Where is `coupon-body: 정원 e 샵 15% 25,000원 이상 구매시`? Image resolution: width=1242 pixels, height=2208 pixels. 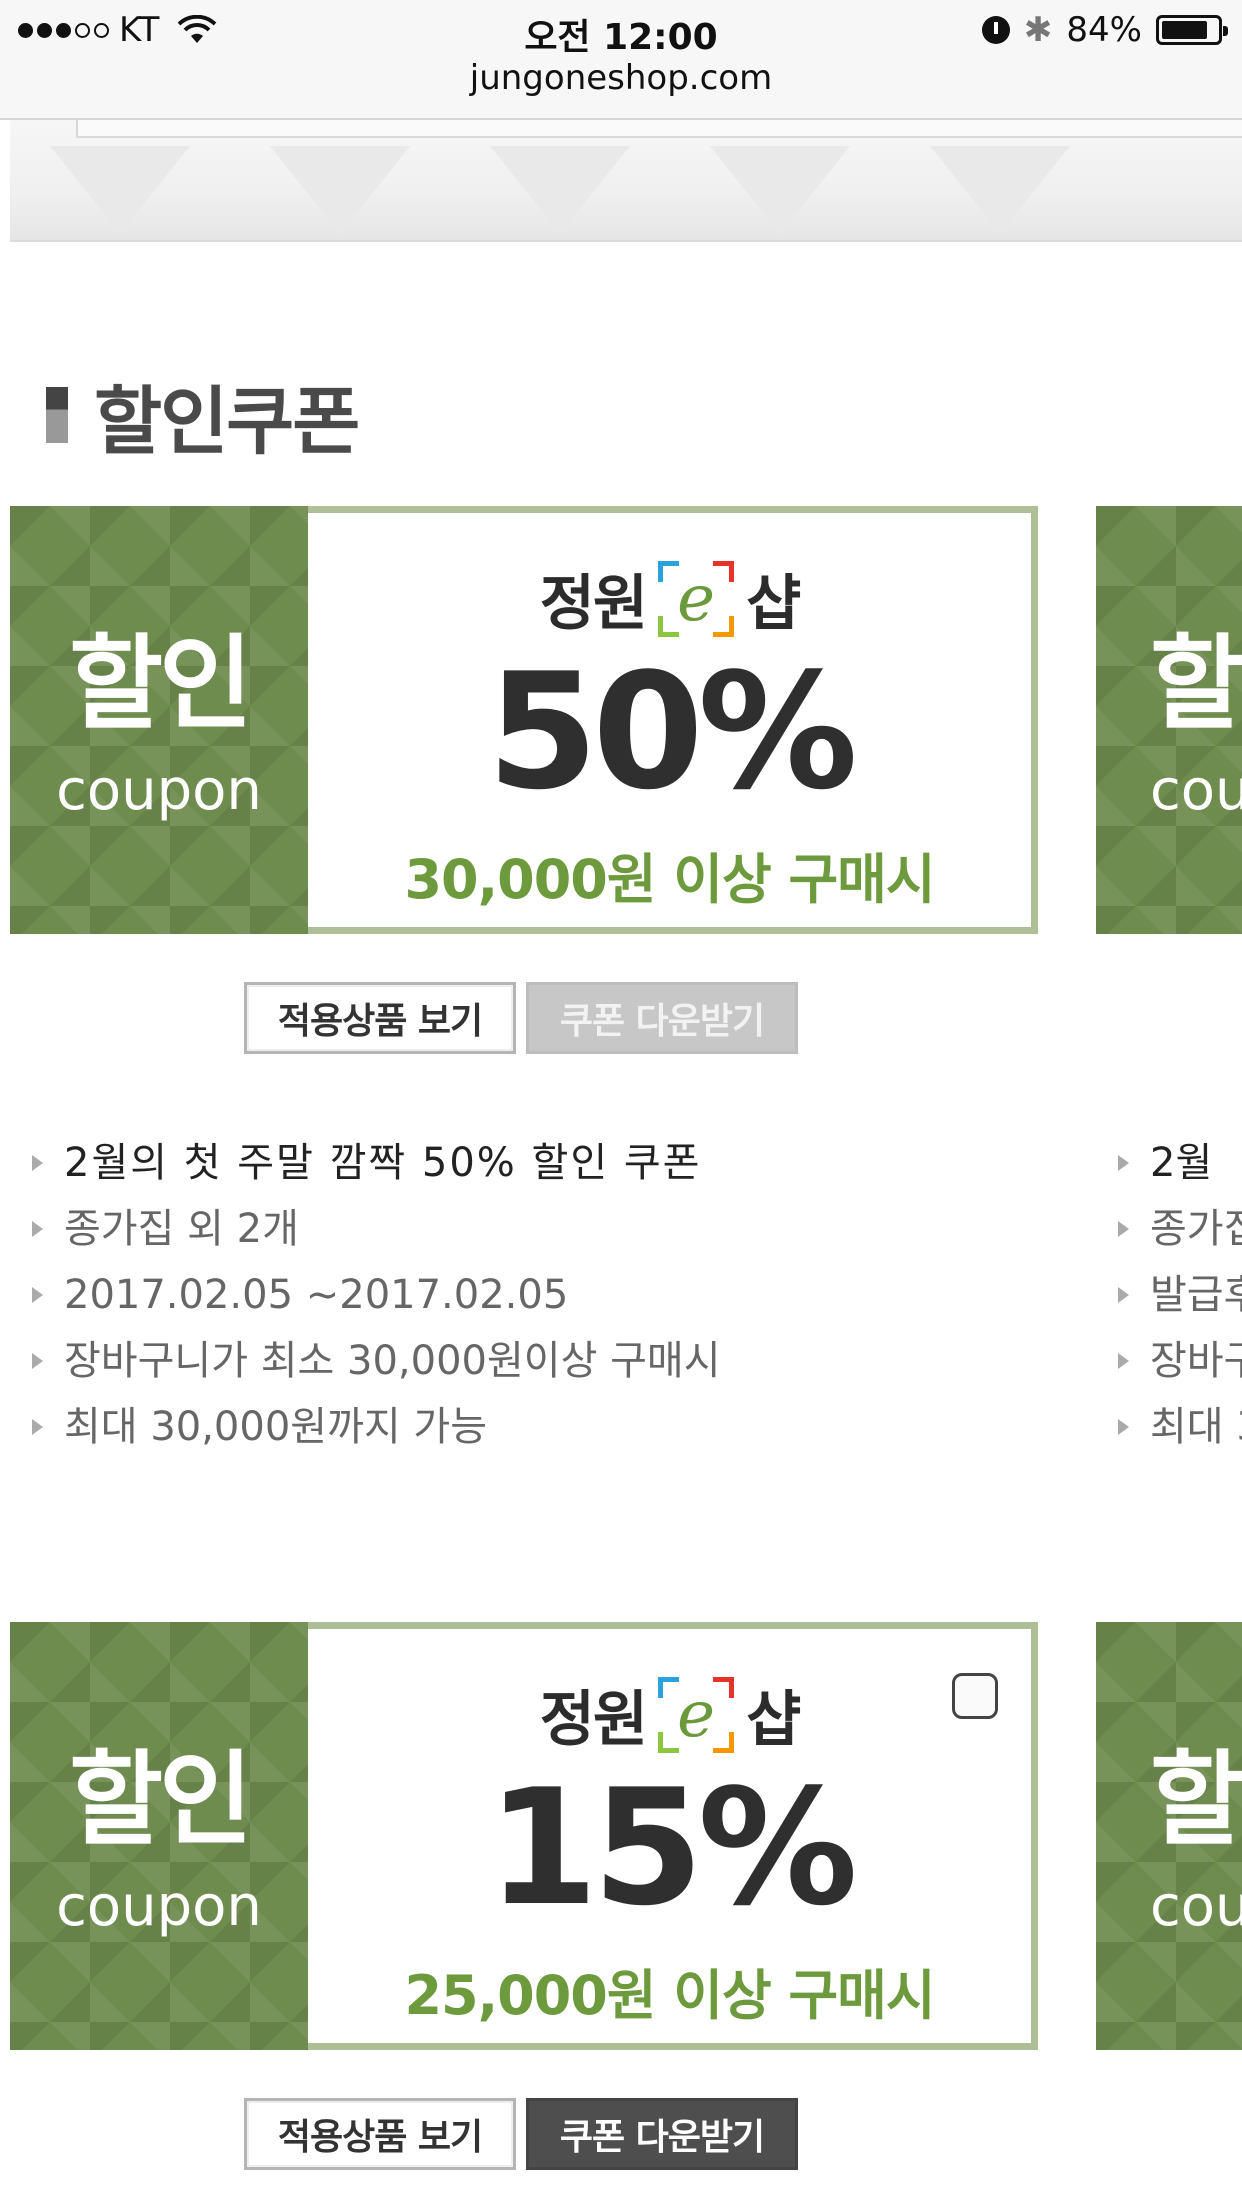 coupon-body: 정원 e 샵 15% 25,000원 이상 구매시 is located at coordinates (673, 1836).